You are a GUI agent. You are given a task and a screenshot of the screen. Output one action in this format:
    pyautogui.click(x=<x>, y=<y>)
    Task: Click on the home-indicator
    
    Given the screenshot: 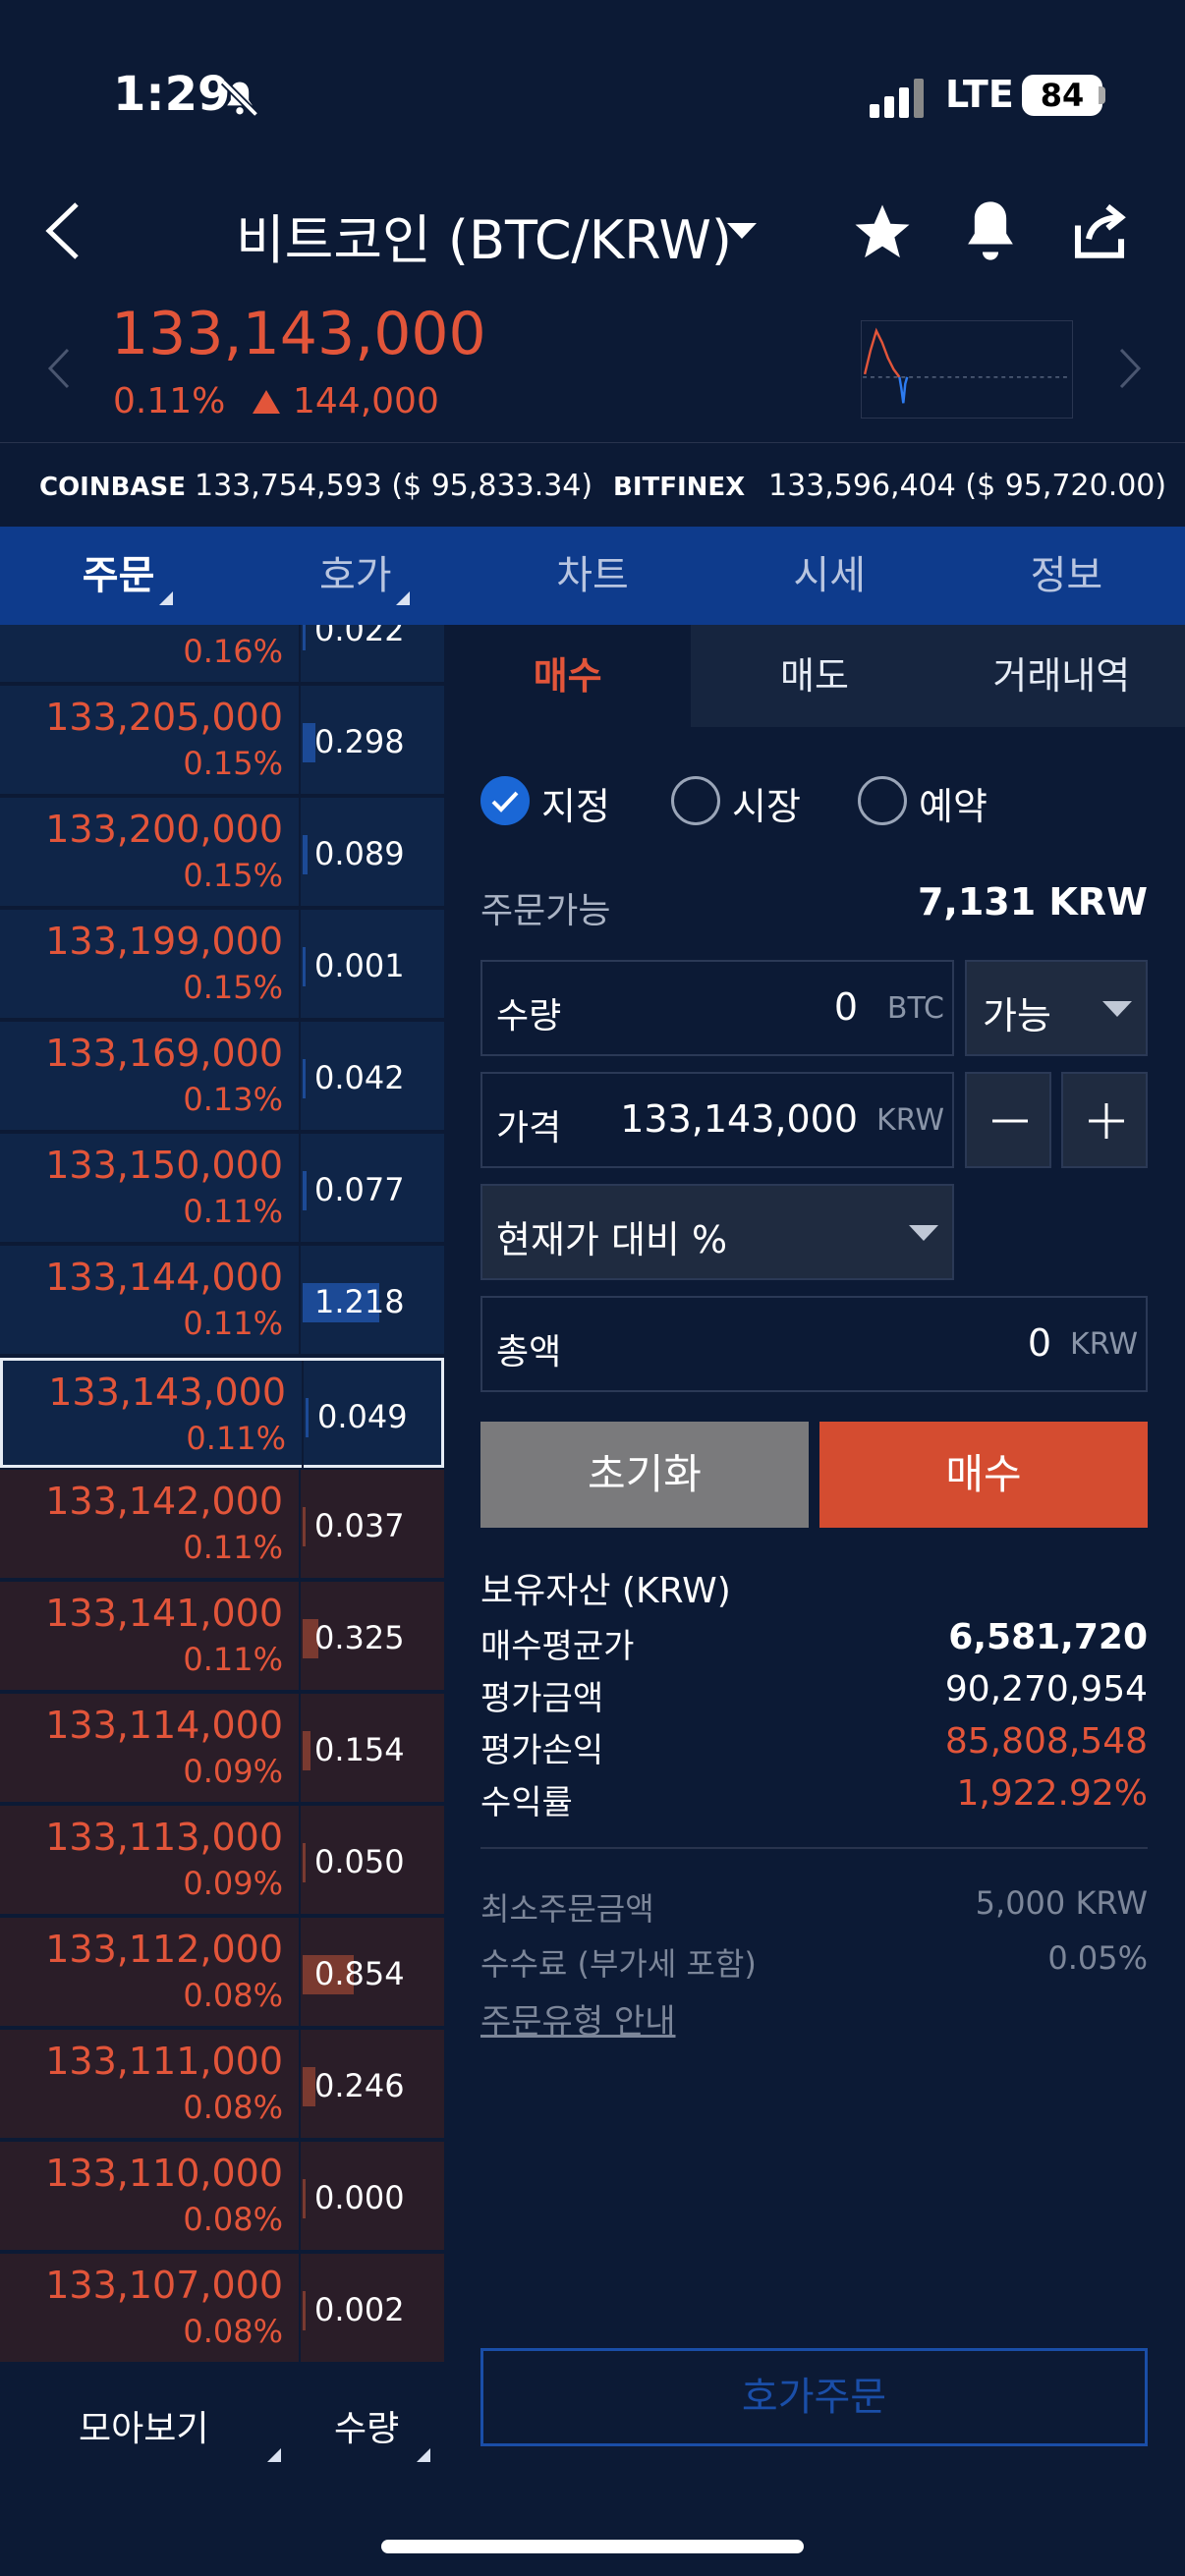 What is the action you would take?
    pyautogui.click(x=592, y=2546)
    